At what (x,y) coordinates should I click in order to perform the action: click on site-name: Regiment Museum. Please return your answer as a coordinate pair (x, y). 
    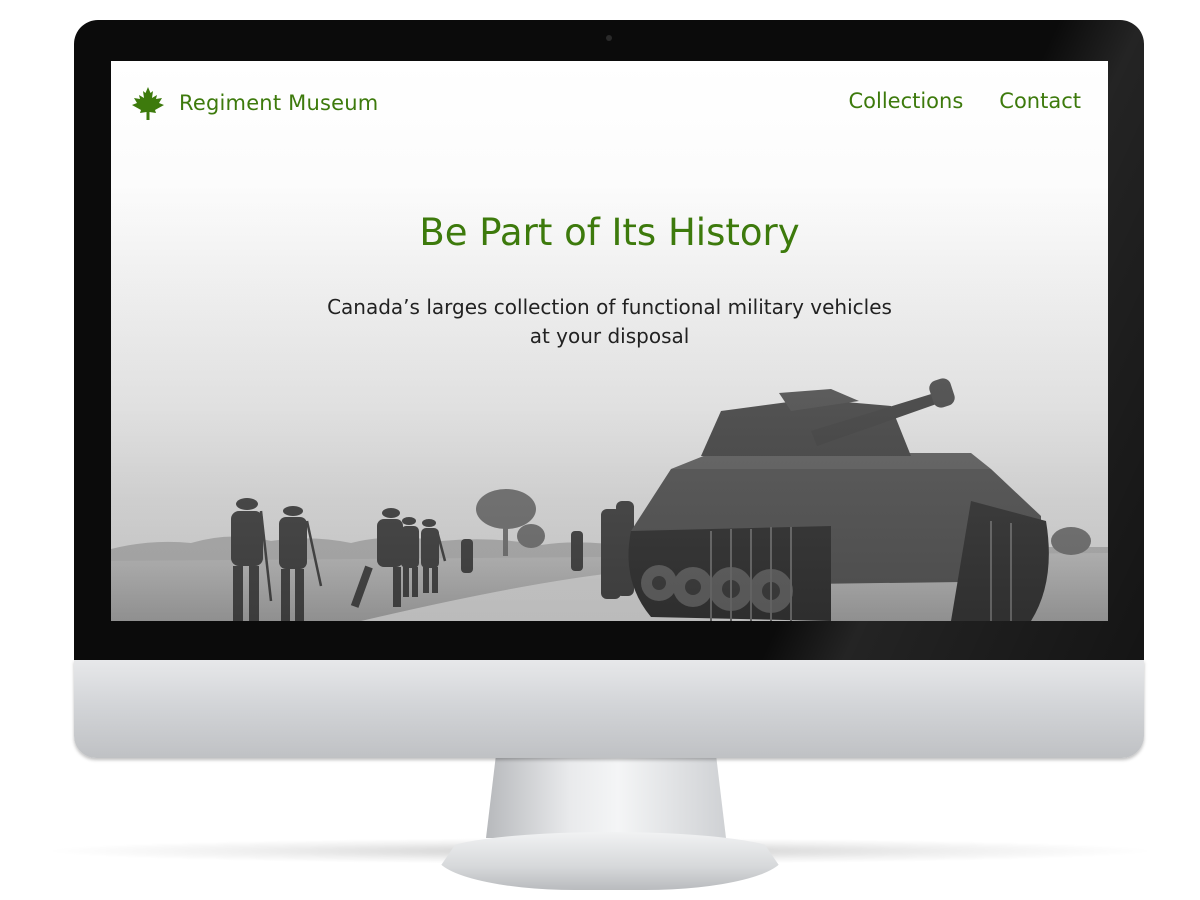
    Looking at the image, I should click on (279, 103).